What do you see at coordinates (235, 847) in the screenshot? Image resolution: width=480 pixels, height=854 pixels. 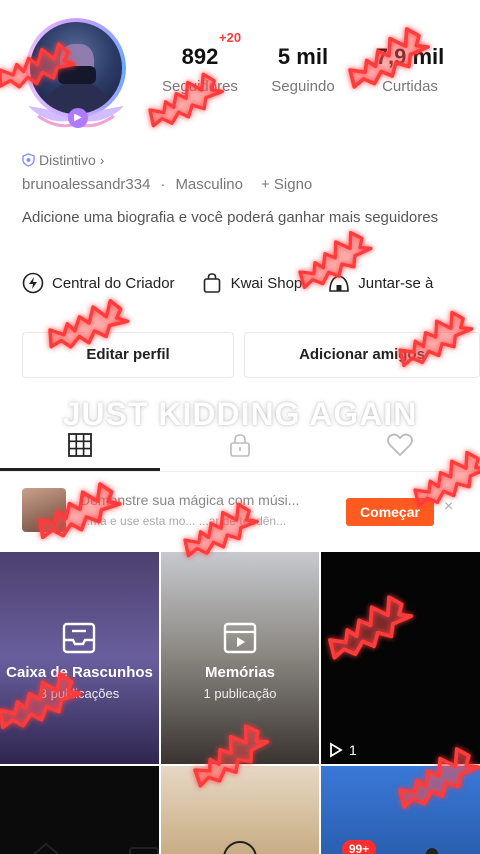 I see `bottom-nav-icons` at bounding box center [235, 847].